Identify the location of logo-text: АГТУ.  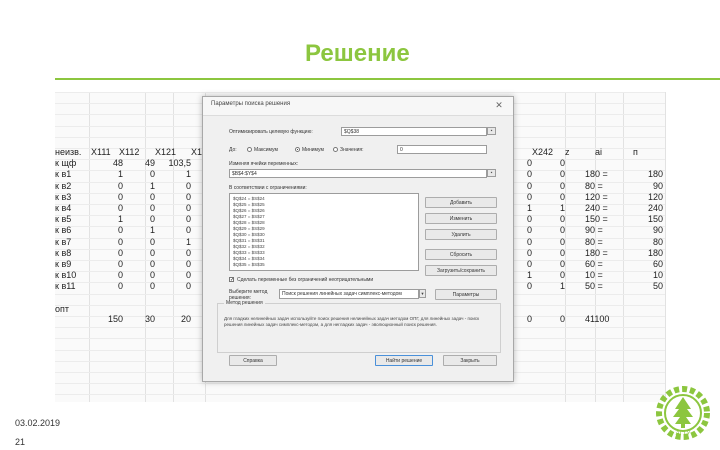
(683, 434).